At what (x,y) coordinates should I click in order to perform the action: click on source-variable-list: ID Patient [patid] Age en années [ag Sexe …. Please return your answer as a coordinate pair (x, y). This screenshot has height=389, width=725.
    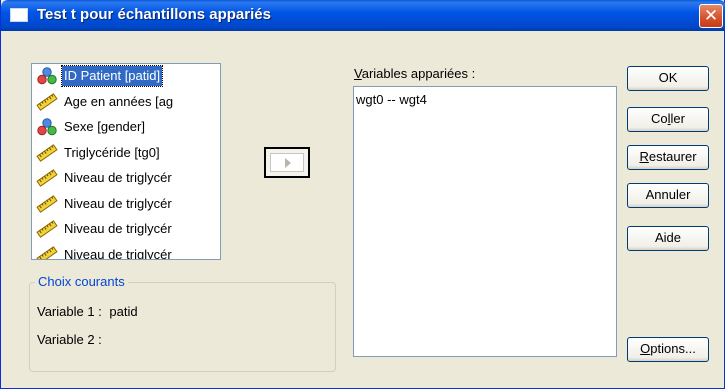
    Looking at the image, I should click on (126, 161).